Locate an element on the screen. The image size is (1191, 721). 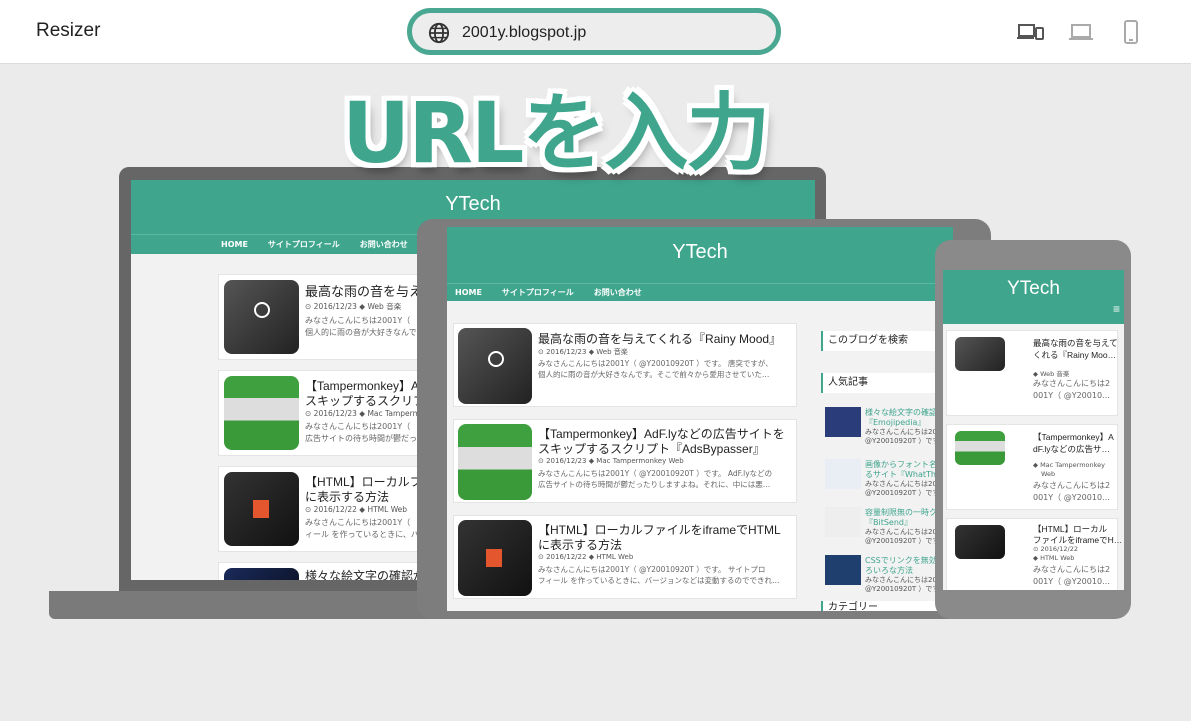
laptop-icon is located at coordinates (1081, 32).